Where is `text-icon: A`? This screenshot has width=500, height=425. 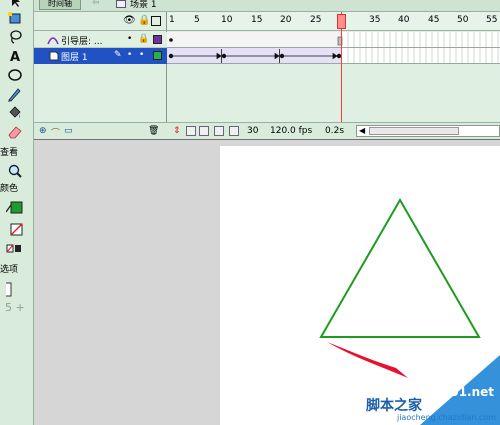
text-icon: A is located at coordinates (15, 56).